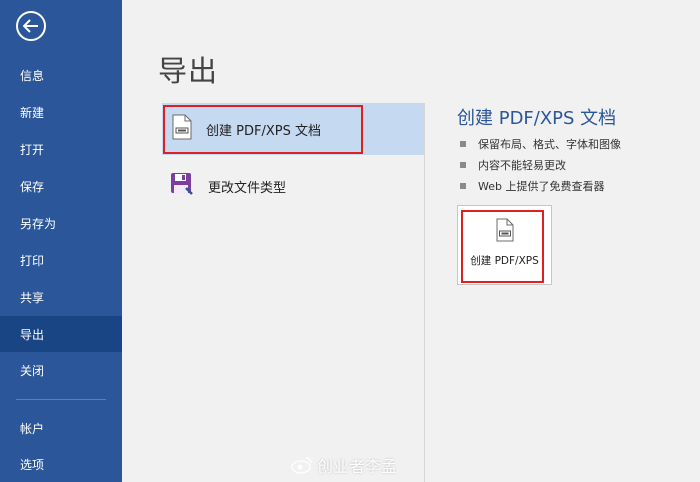  What do you see at coordinates (61, 260) in the screenshot?
I see `nav-item-print: 打印` at bounding box center [61, 260].